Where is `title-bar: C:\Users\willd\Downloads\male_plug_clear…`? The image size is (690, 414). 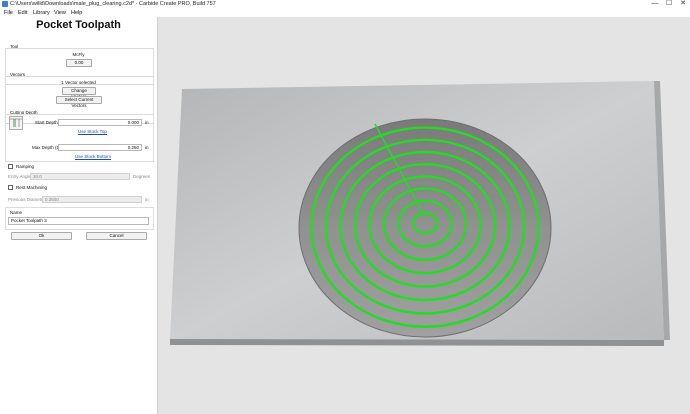
title-bar: C:\Users\willd\Downloads\male_plug_clear… is located at coordinates (345, 4).